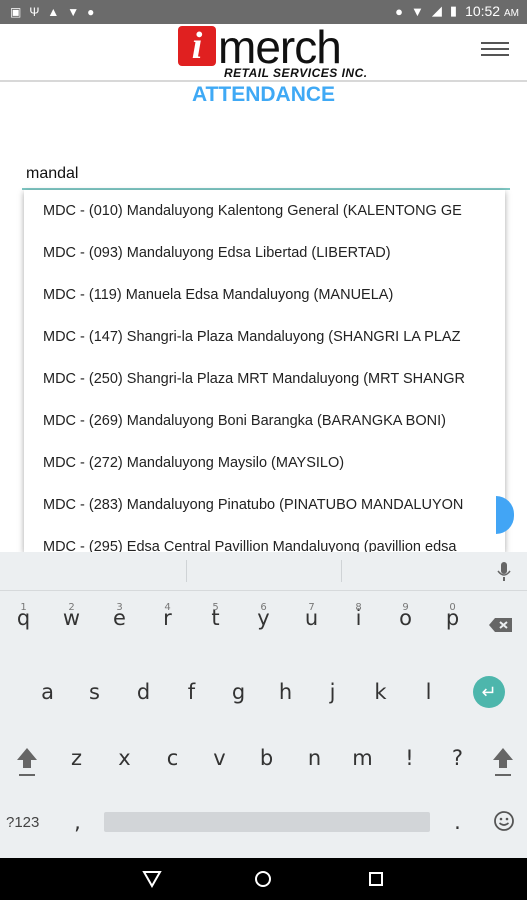  What do you see at coordinates (34, 12) in the screenshot?
I see `usb-icon: Ψ` at bounding box center [34, 12].